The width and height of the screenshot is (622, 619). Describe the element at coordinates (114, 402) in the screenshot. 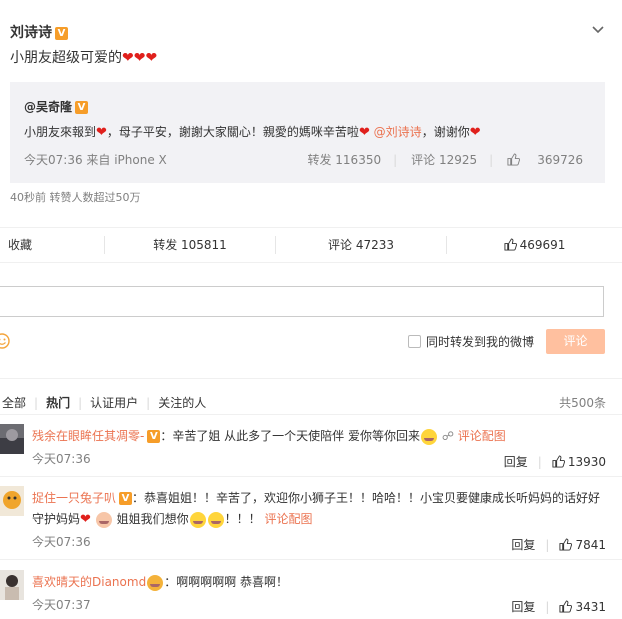

I see `filter-verified: 认证用户` at that location.